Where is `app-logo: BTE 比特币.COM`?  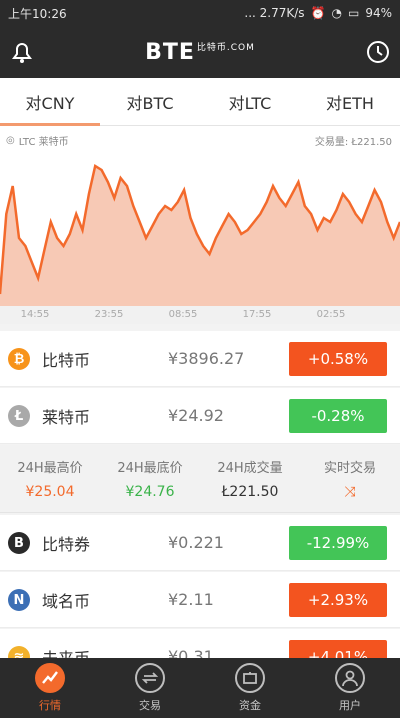
app-logo: BTE 比特币.COM is located at coordinates (200, 52).